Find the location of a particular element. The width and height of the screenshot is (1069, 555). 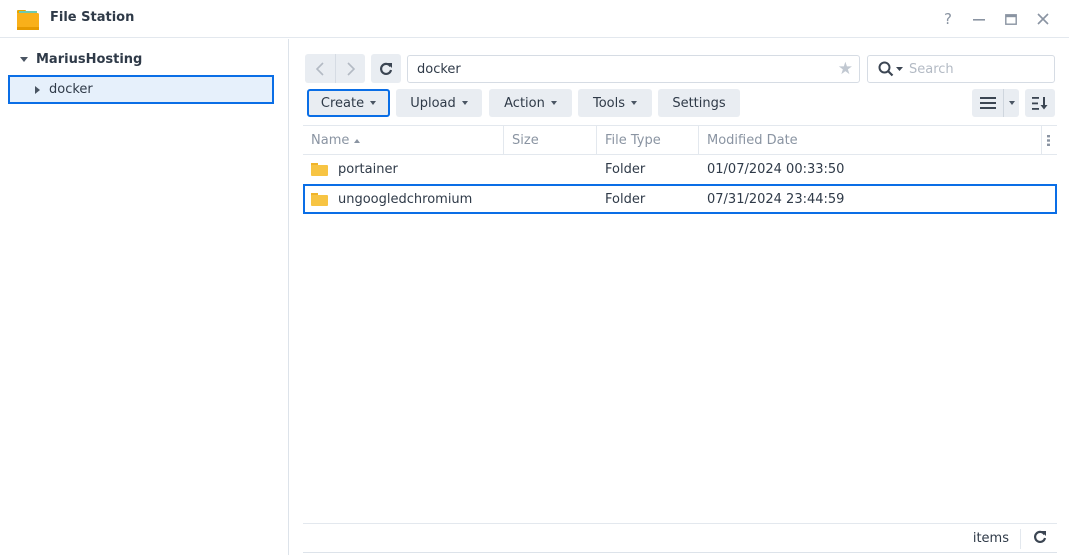

more-vertical-icon is located at coordinates (1048, 140).